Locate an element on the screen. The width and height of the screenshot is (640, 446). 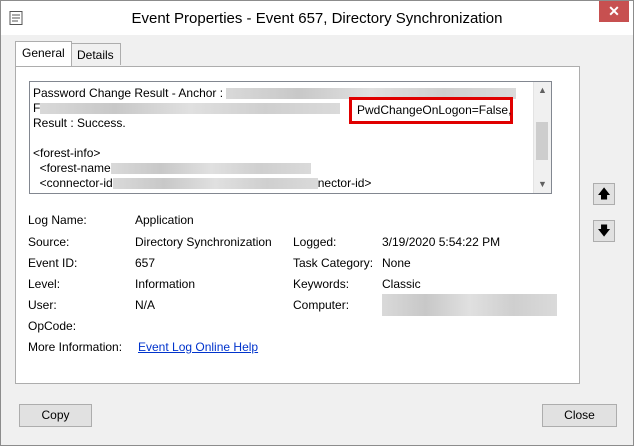
redacted-connector-id is located at coordinates (215, 184).